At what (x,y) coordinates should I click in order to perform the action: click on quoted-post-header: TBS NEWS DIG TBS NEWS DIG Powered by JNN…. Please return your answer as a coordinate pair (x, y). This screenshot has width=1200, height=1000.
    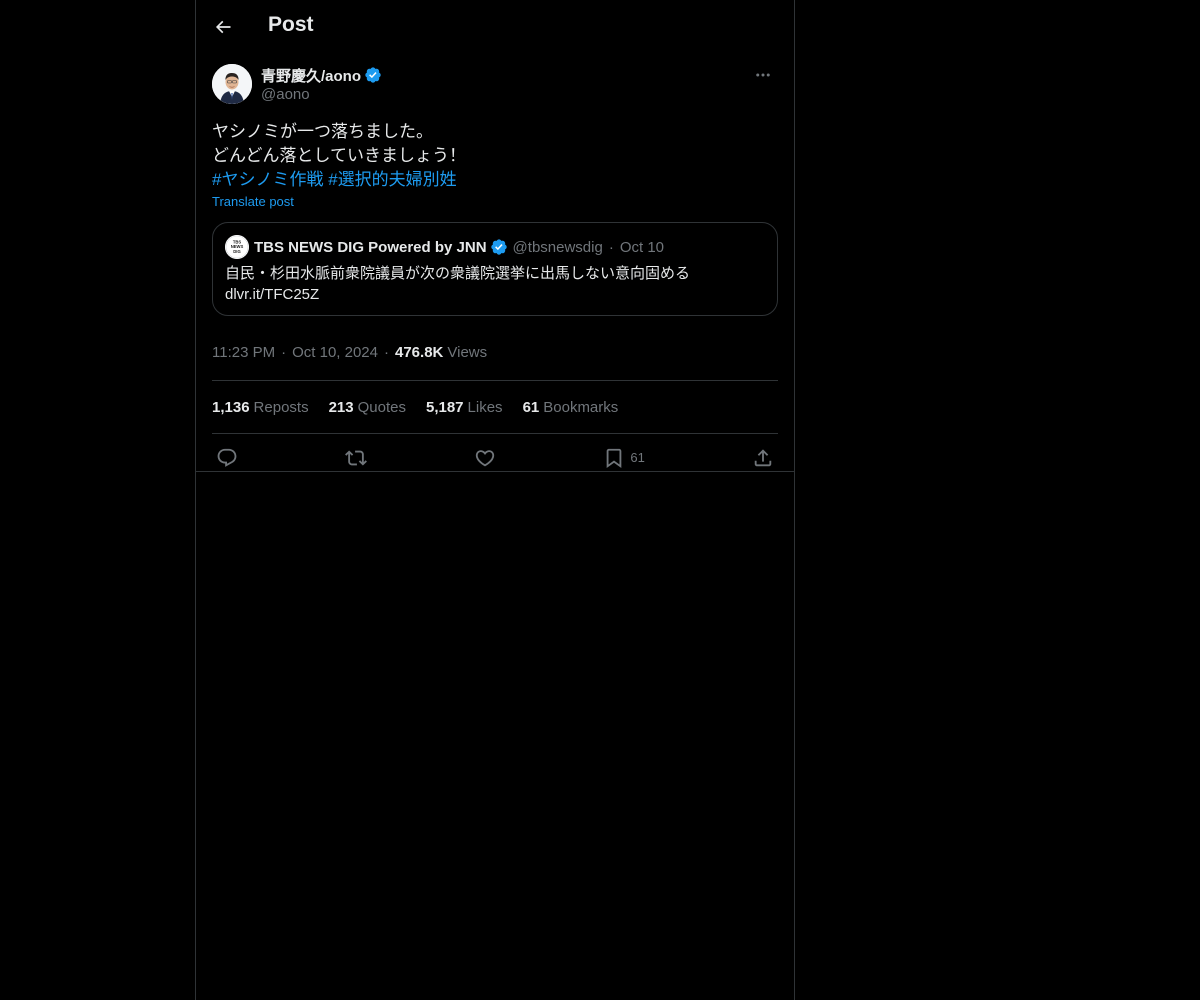
    Looking at the image, I should click on (444, 247).